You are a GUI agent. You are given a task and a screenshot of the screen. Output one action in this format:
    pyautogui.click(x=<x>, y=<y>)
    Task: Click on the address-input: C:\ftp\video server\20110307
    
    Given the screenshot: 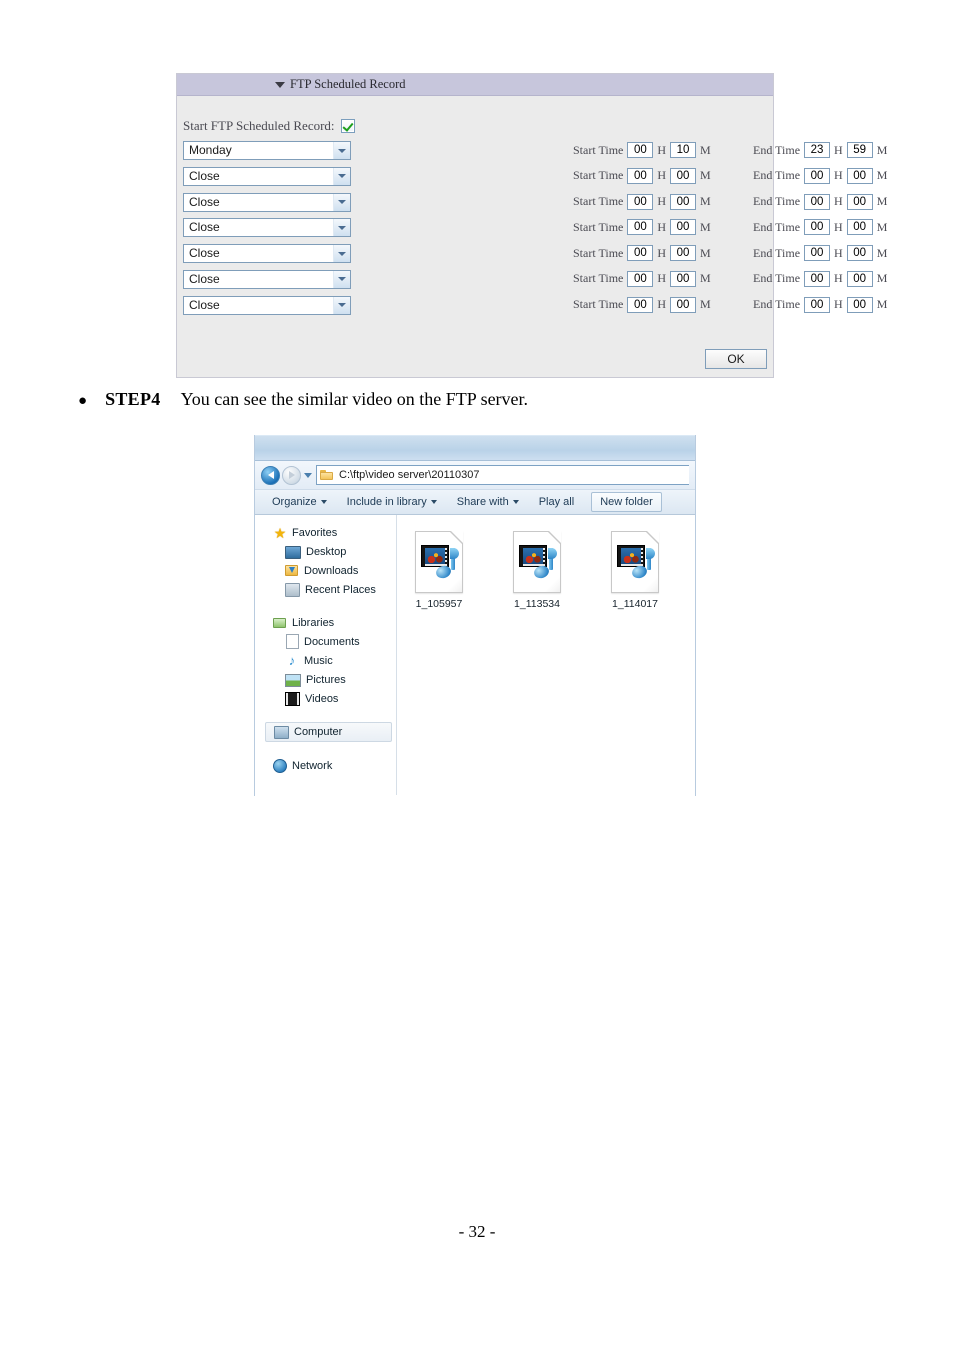 What is the action you would take?
    pyautogui.click(x=502, y=475)
    